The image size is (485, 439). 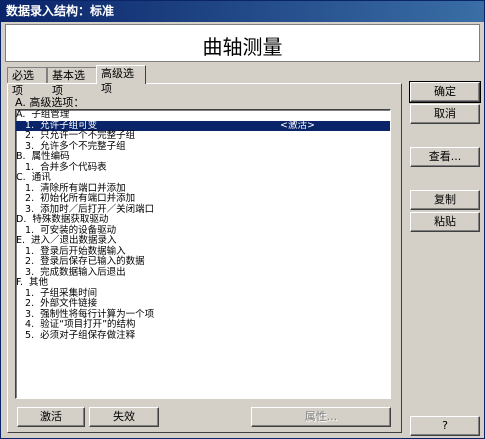 I want to click on list-item-text: E. 进入／退出数据录入, so click(x=66, y=240).